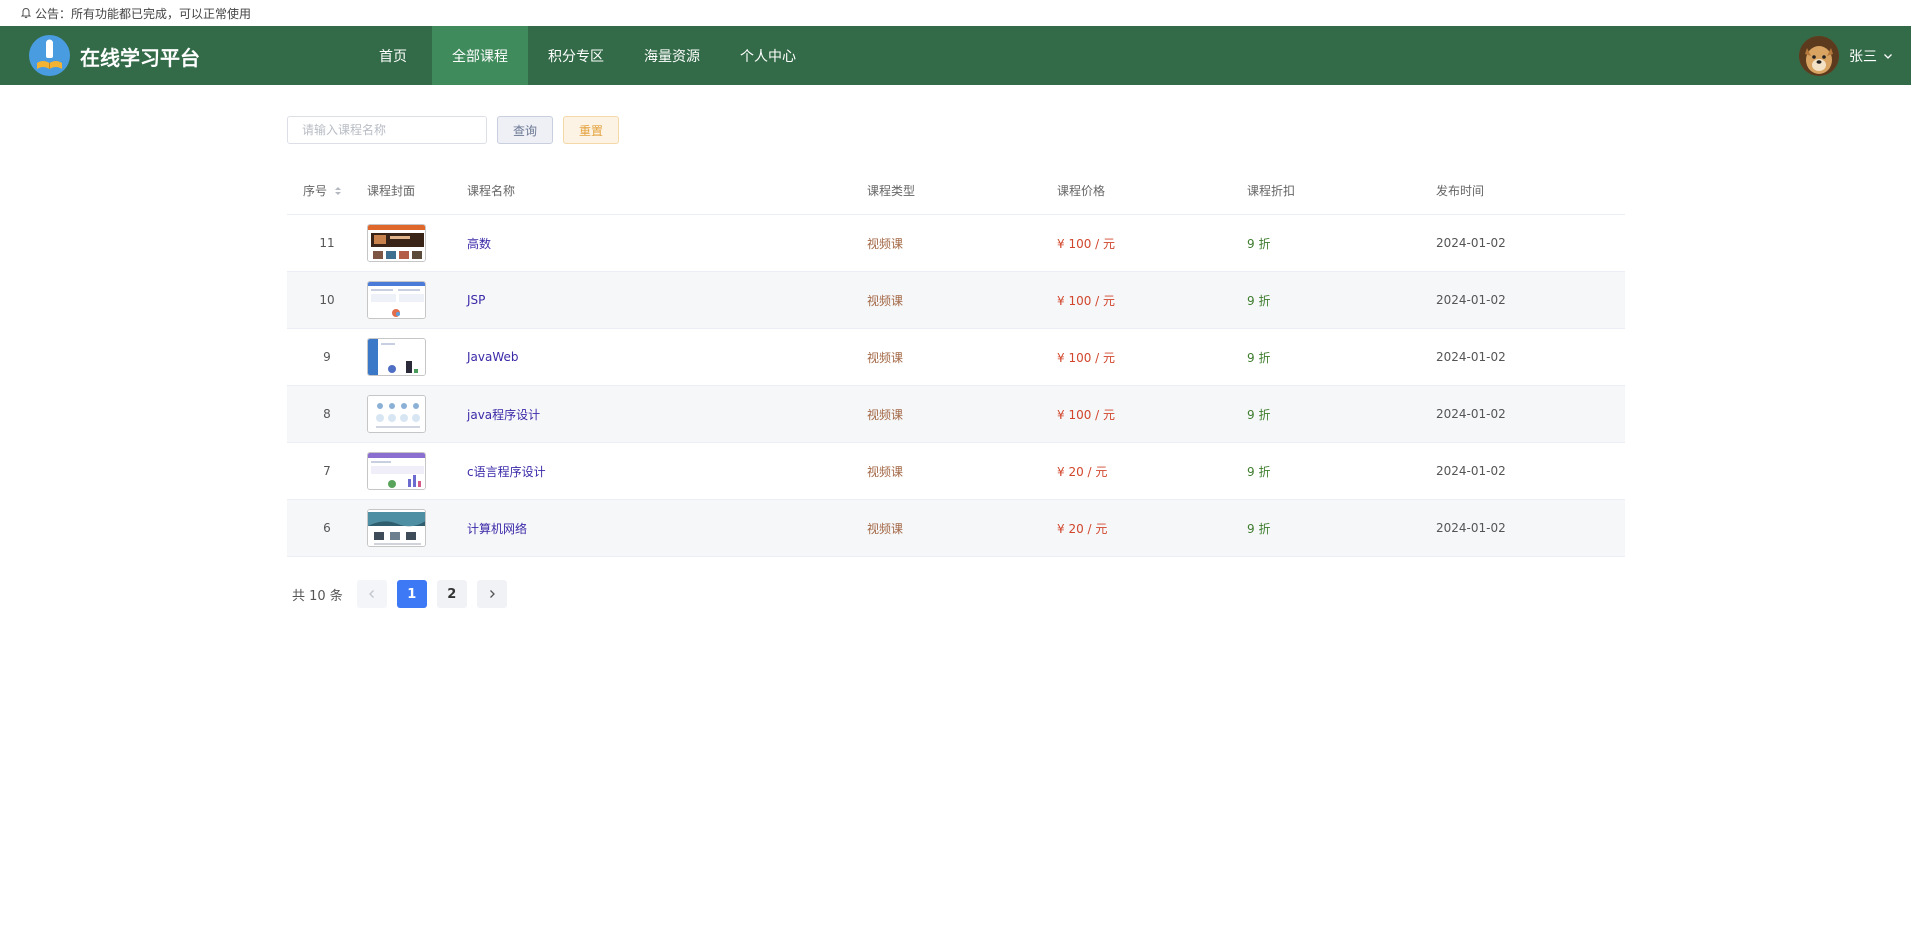  What do you see at coordinates (667, 414) in the screenshot?
I see `course-name-link: java程序设计` at bounding box center [667, 414].